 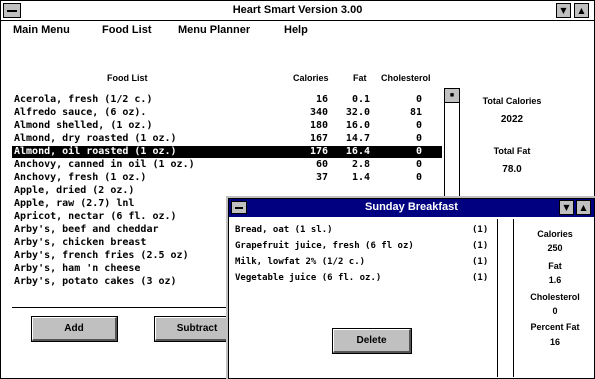 What do you see at coordinates (41, 30) in the screenshot?
I see `menu-main-menu: Main Menu` at bounding box center [41, 30].